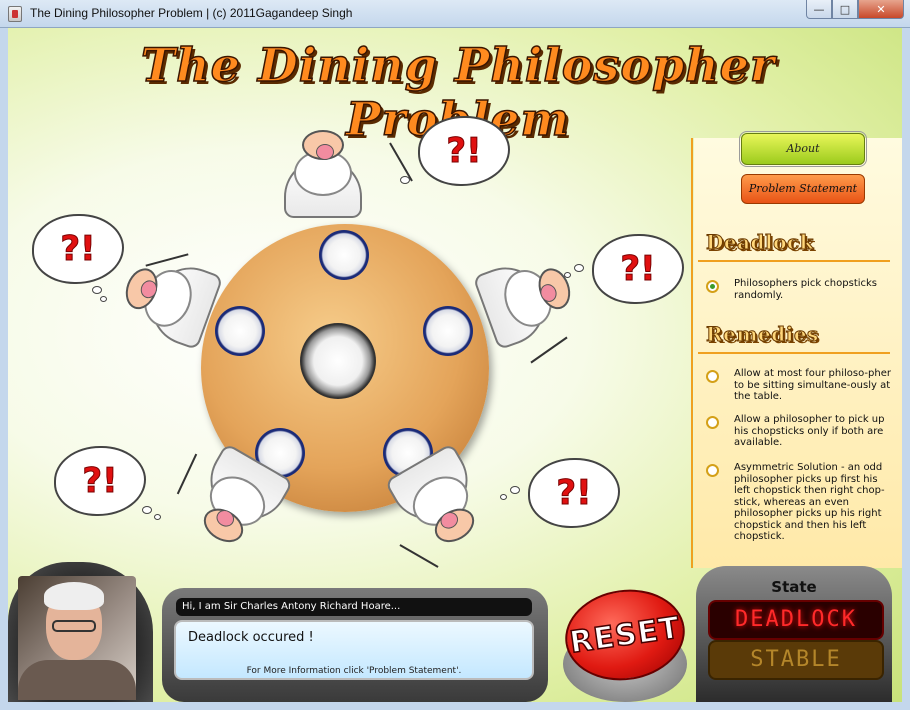 This screenshot has width=910, height=710. What do you see at coordinates (77, 638) in the screenshot?
I see `hoare-portrait` at bounding box center [77, 638].